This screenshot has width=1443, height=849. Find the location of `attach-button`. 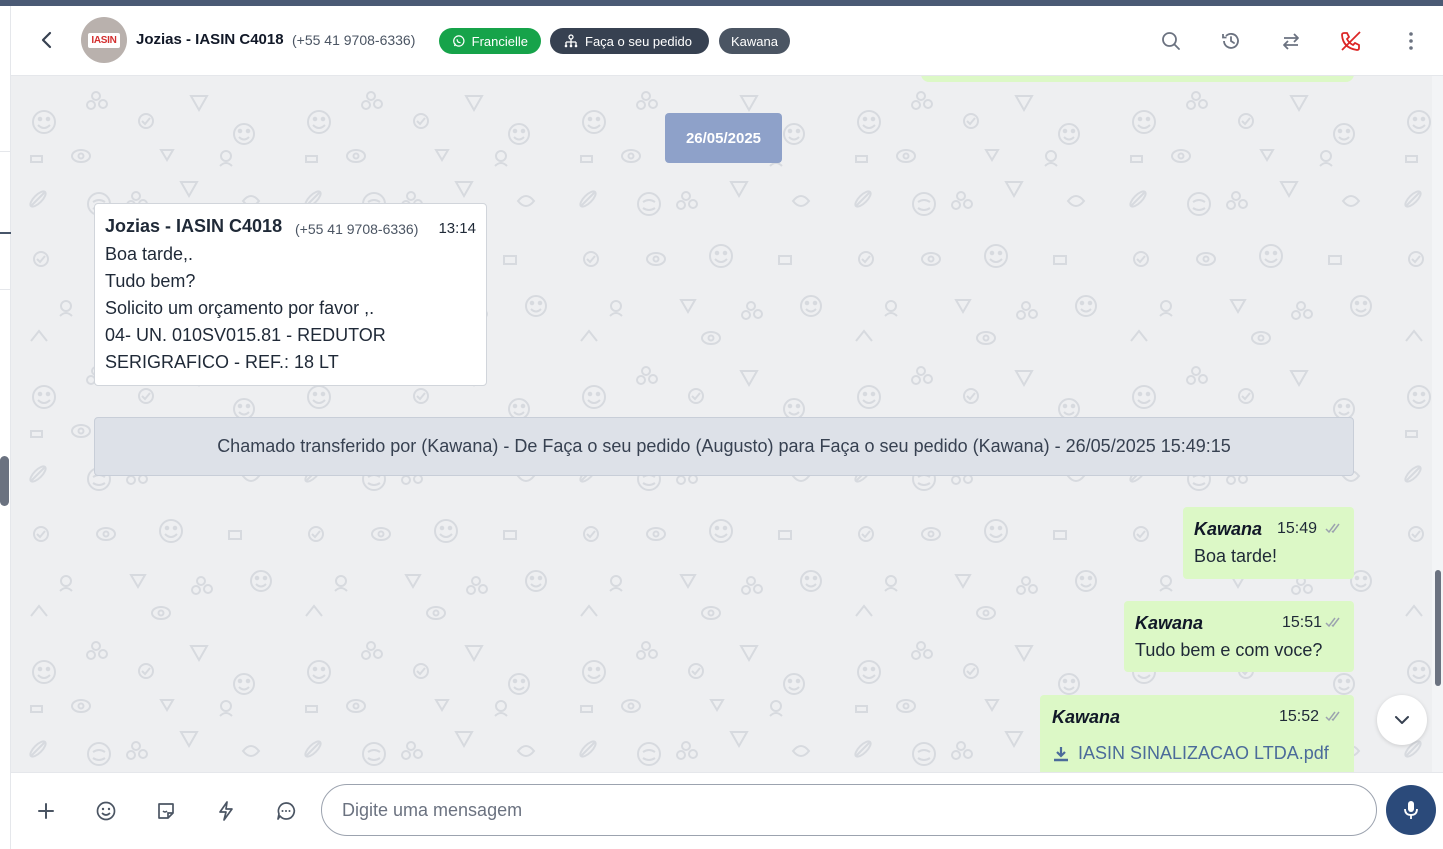

attach-button is located at coordinates (46, 811).